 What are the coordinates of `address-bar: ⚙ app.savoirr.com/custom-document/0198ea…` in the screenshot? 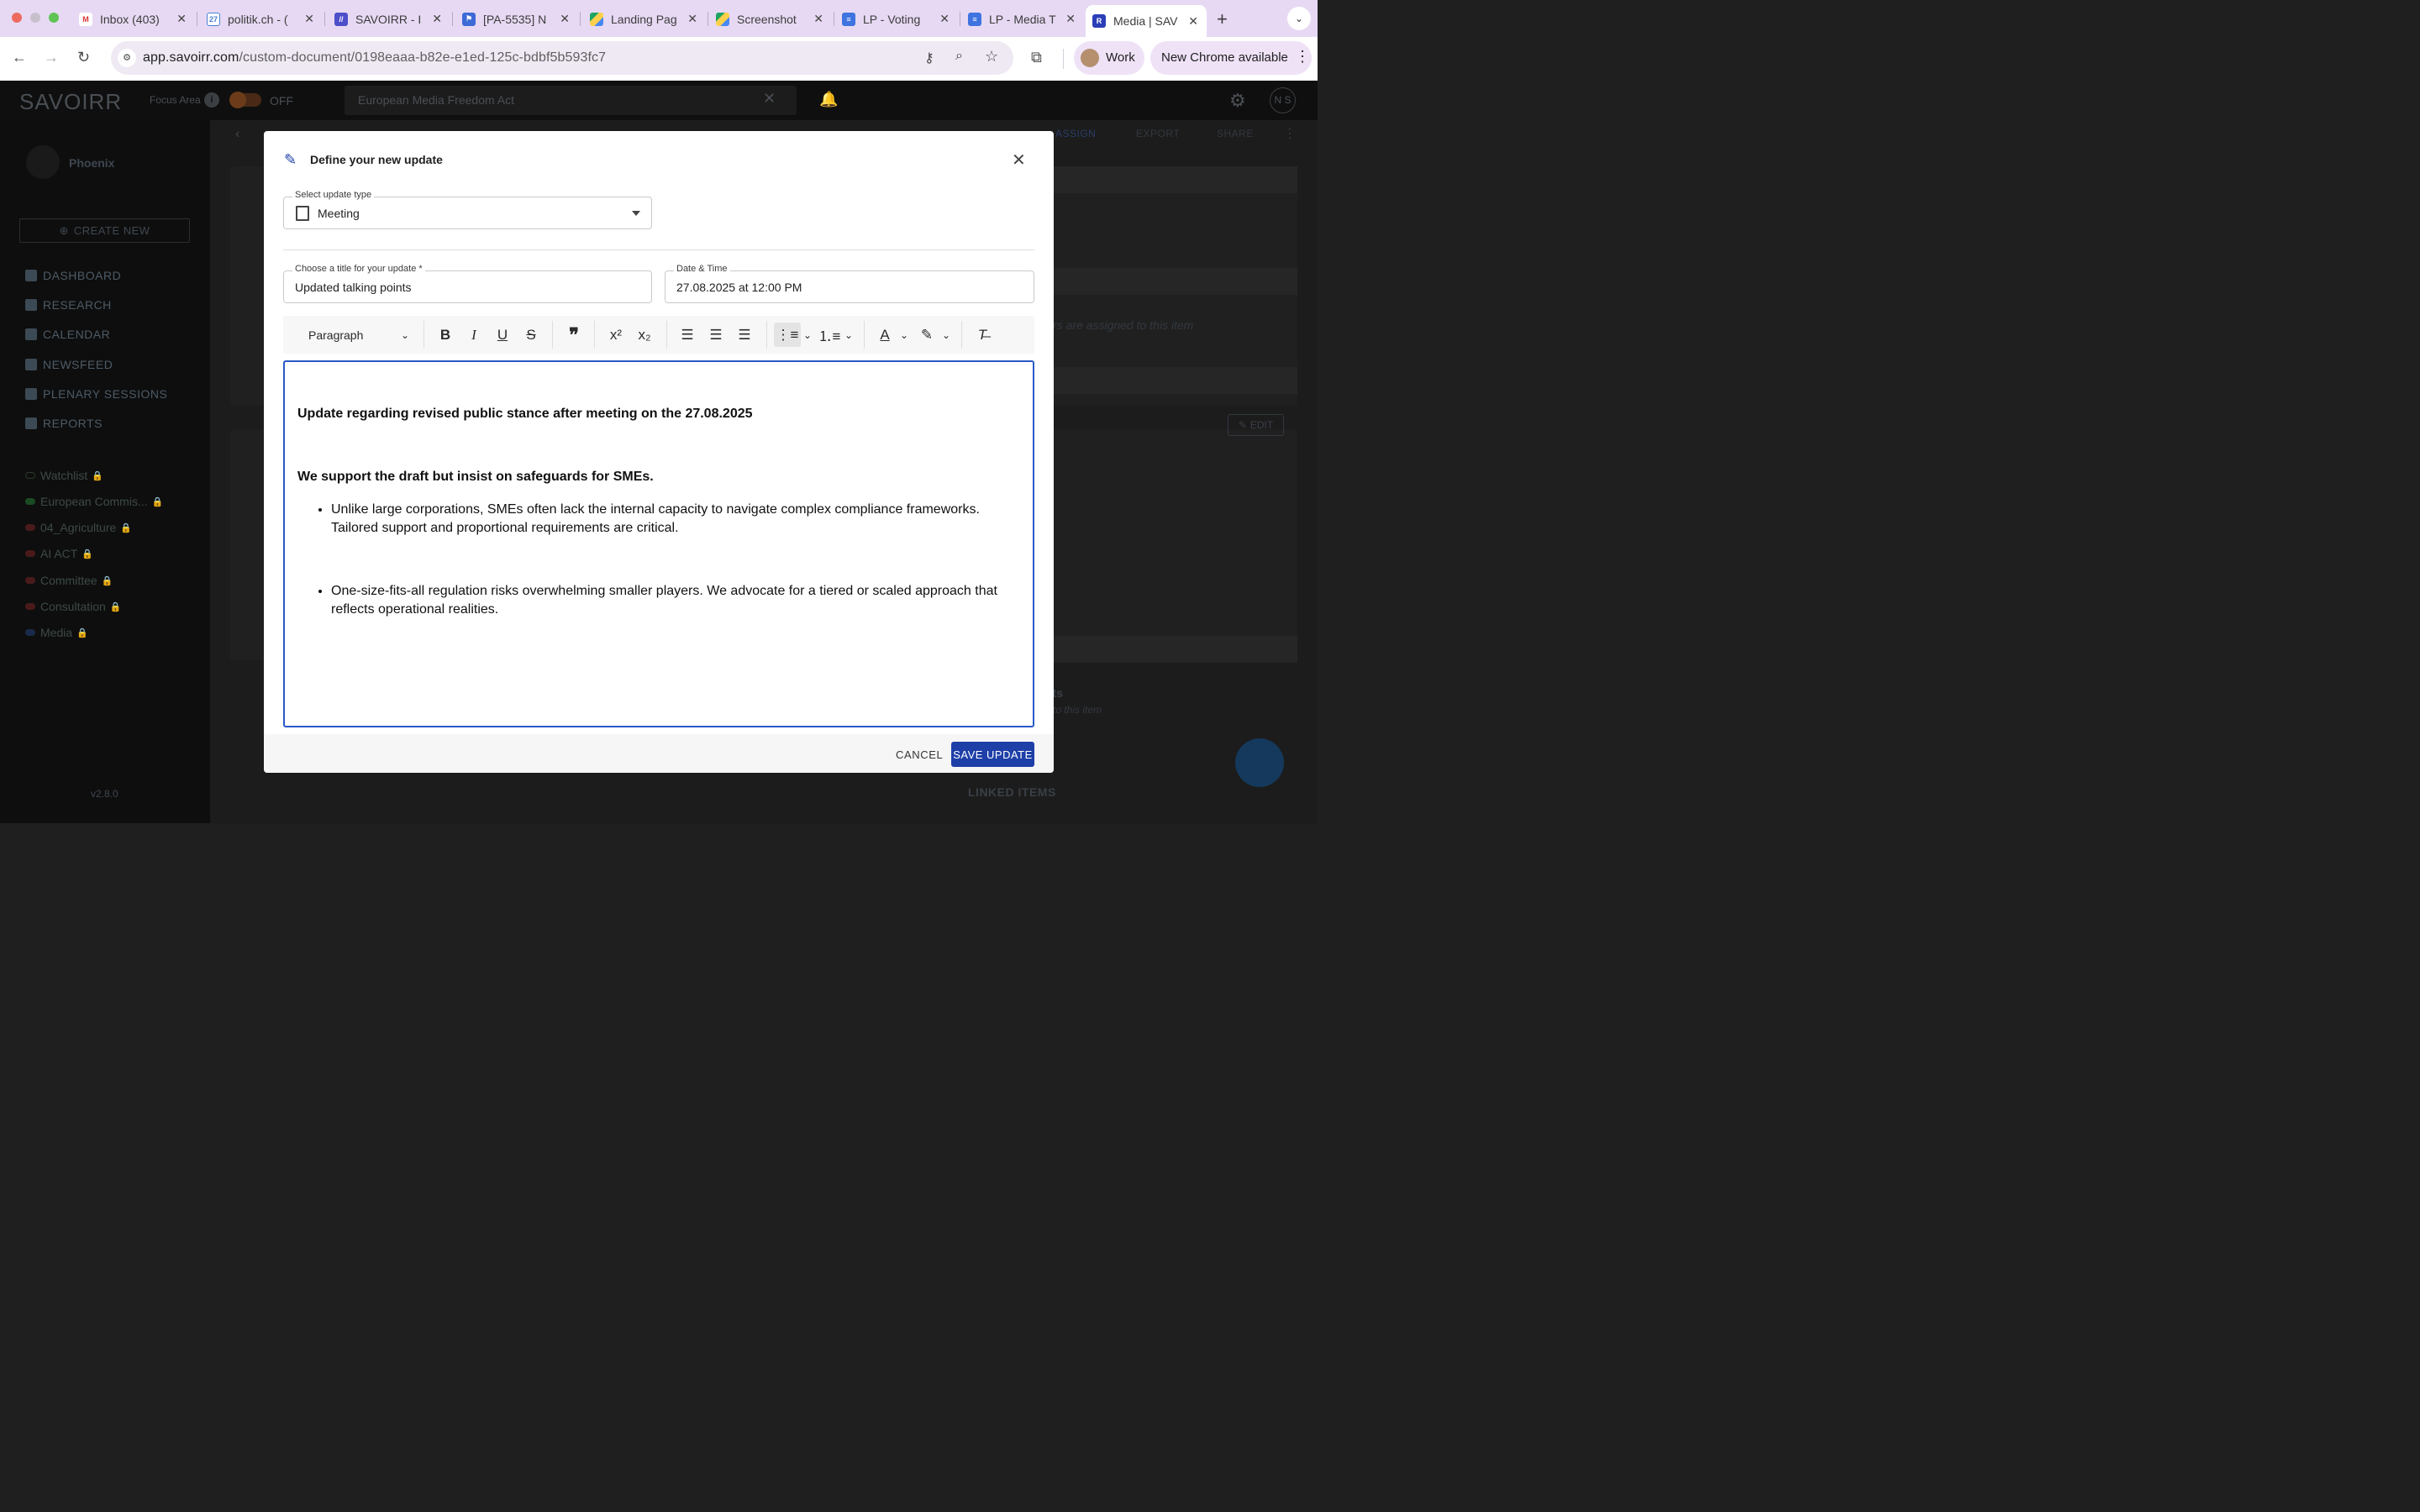 It's located at (562, 58).